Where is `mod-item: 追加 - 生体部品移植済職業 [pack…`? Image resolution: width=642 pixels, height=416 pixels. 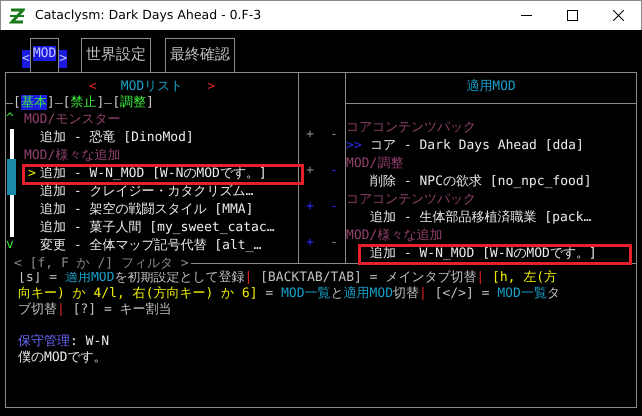 mod-item: 追加 - 生体部品移植済職業 [pack… is located at coordinates (481, 218).